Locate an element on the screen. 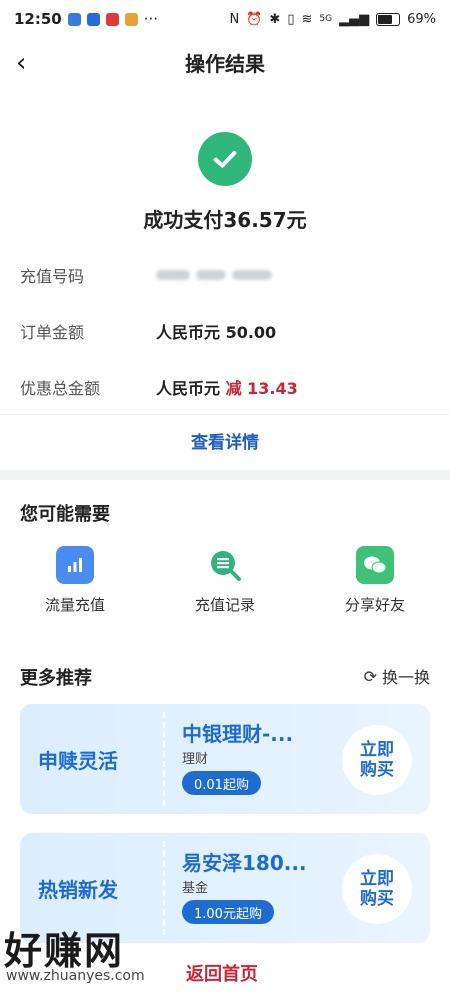 Image resolution: width=450 pixels, height=1000 pixels. return-home-button: 返回首页 is located at coordinates (222, 973).